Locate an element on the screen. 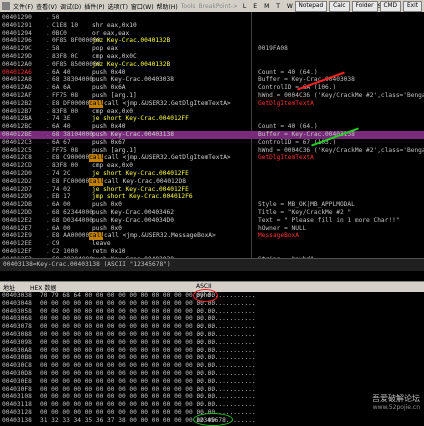 The height and width of the screenshot is (426, 424). opcode-bytes: C2 1000 is located at coordinates (65, 251).